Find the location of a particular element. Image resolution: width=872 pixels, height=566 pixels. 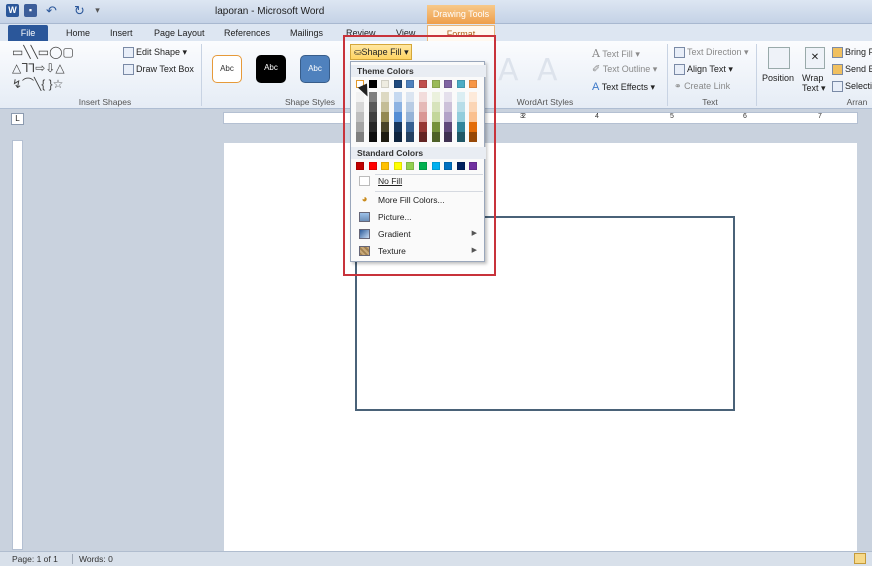

no-fill-item: No Fill is located at coordinates (418, 181).